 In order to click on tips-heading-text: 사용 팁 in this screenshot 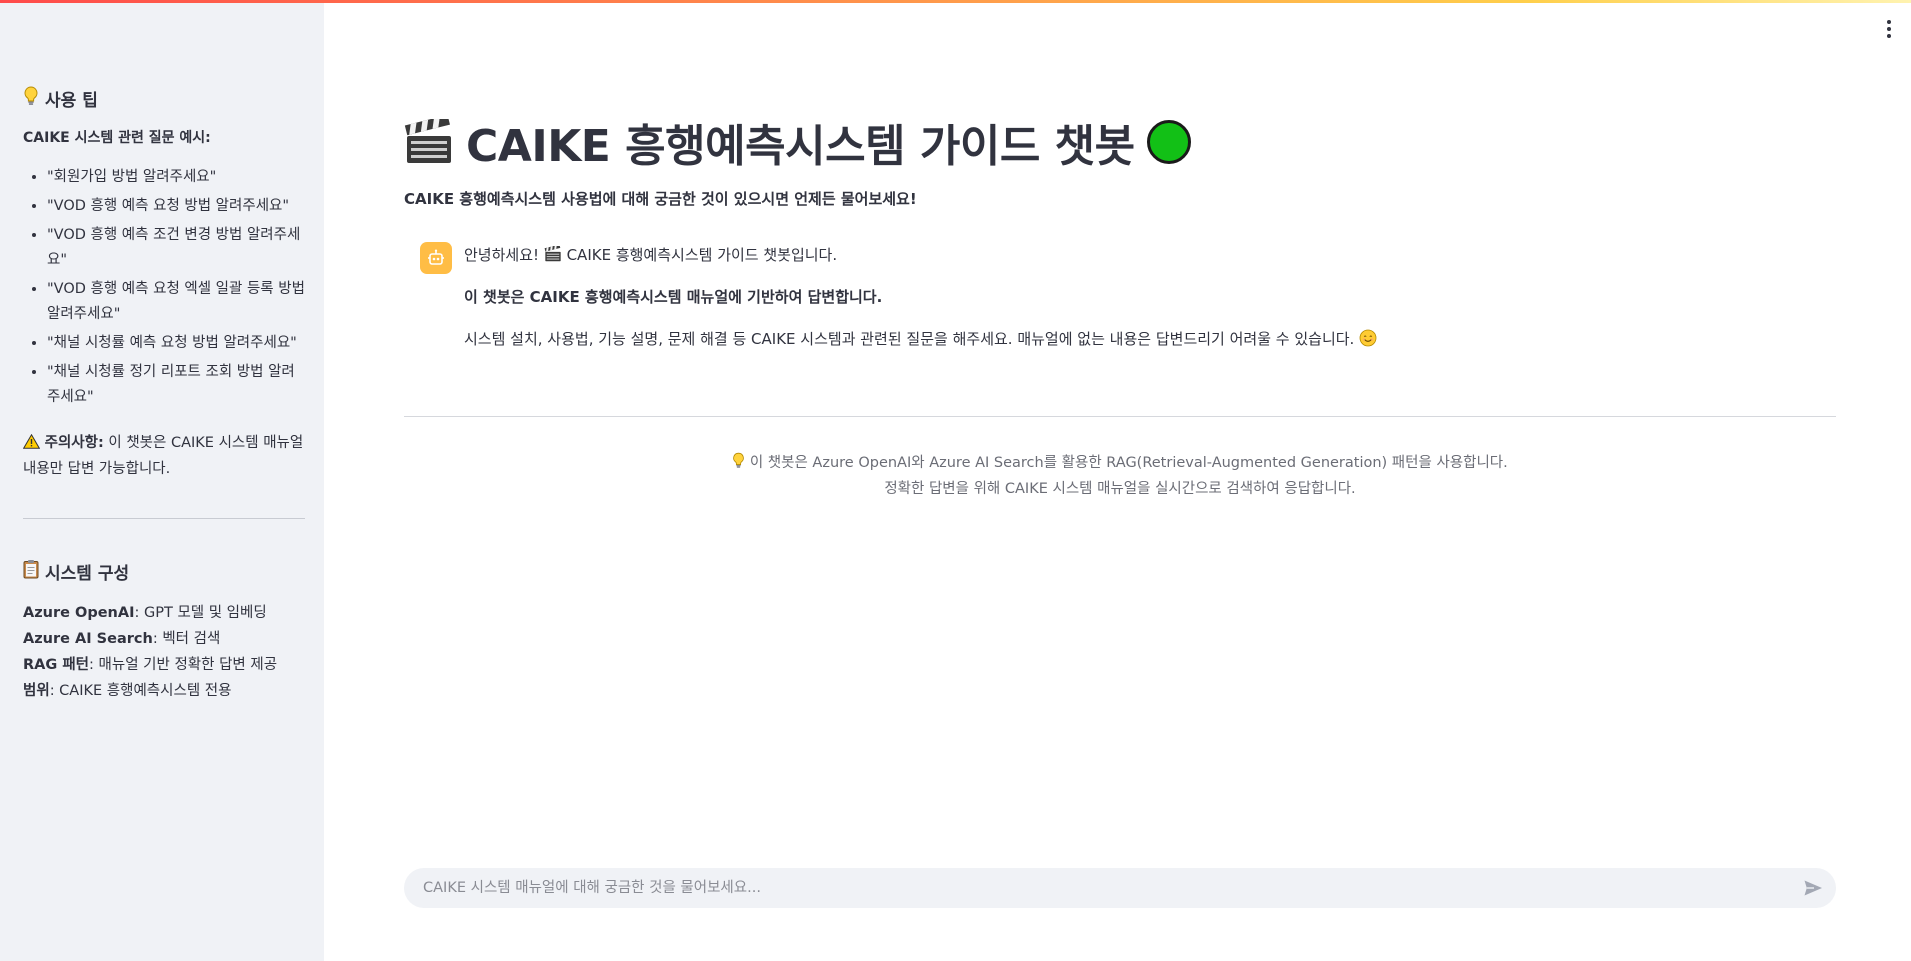, I will do `click(71, 101)`.